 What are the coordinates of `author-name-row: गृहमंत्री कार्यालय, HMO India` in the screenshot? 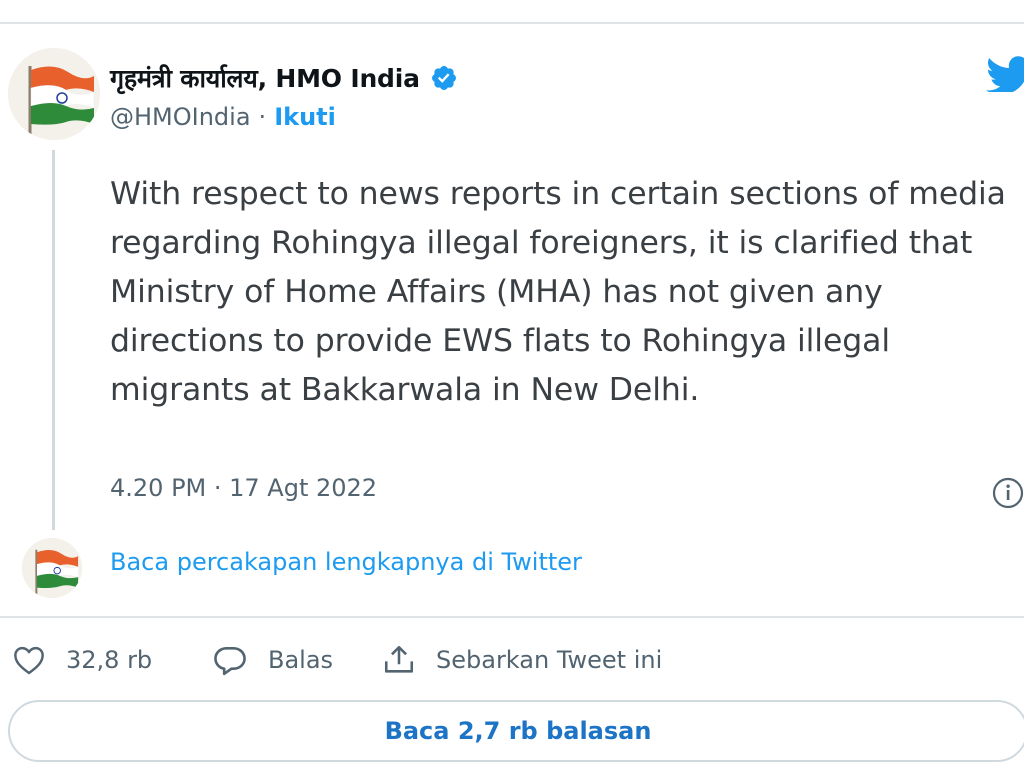 It's located at (284, 78).